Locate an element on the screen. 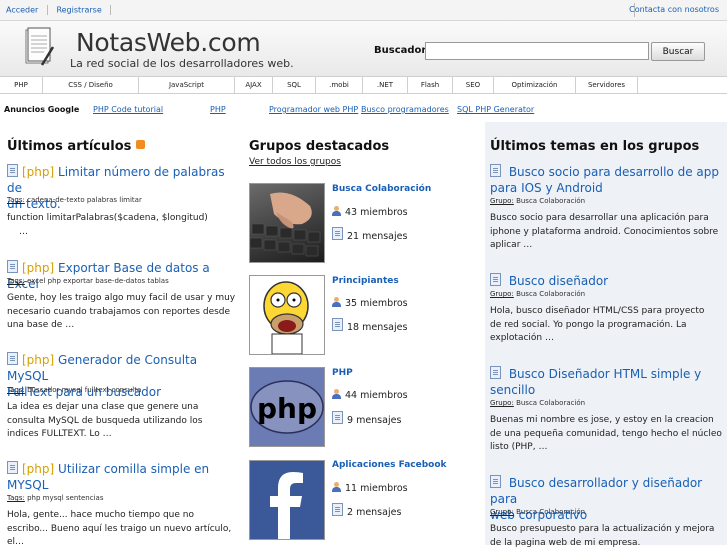  notepad-logo-icon is located at coordinates (39, 47).